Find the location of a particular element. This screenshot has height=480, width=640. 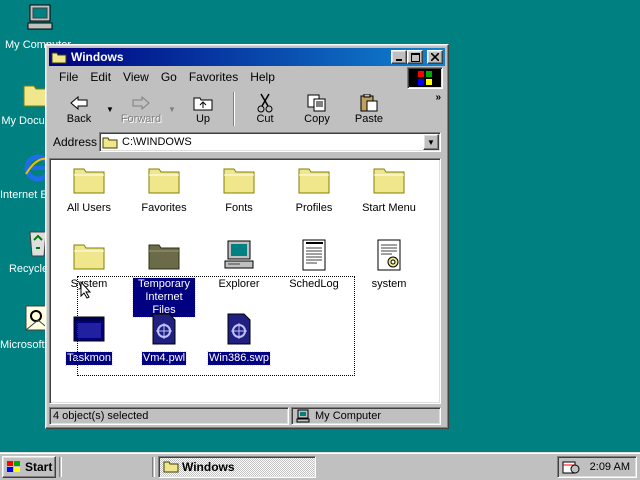

status-zone-label: My Computer is located at coordinates (348, 416).